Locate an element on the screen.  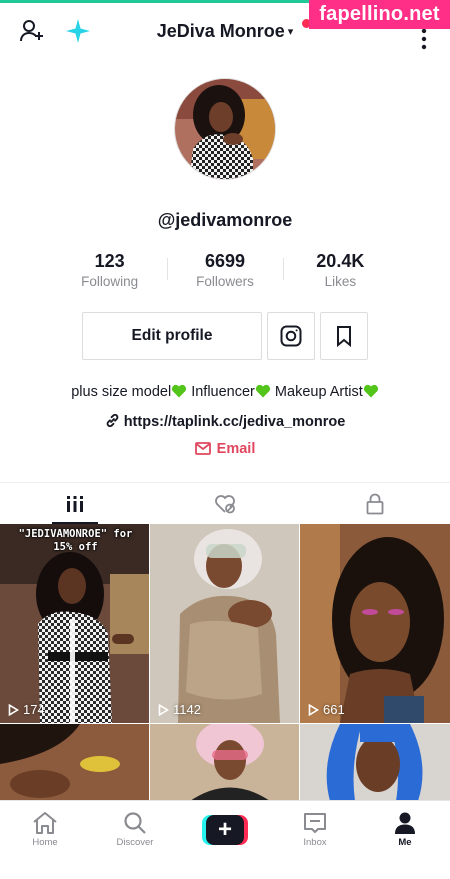
tab-videos is located at coordinates (75, 503).